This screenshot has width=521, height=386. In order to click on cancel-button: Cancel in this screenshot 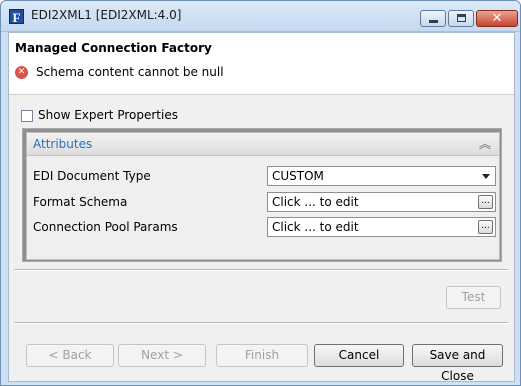, I will do `click(359, 355)`.